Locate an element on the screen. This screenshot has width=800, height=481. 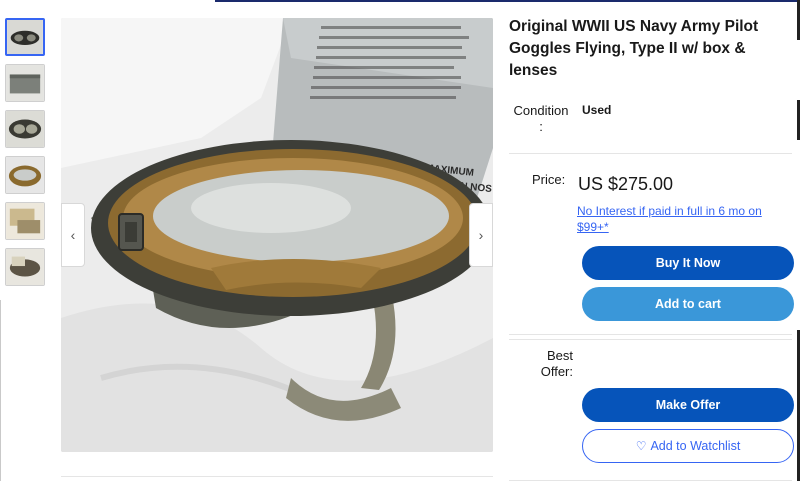
price-label: Price: is located at coordinates (549, 179).